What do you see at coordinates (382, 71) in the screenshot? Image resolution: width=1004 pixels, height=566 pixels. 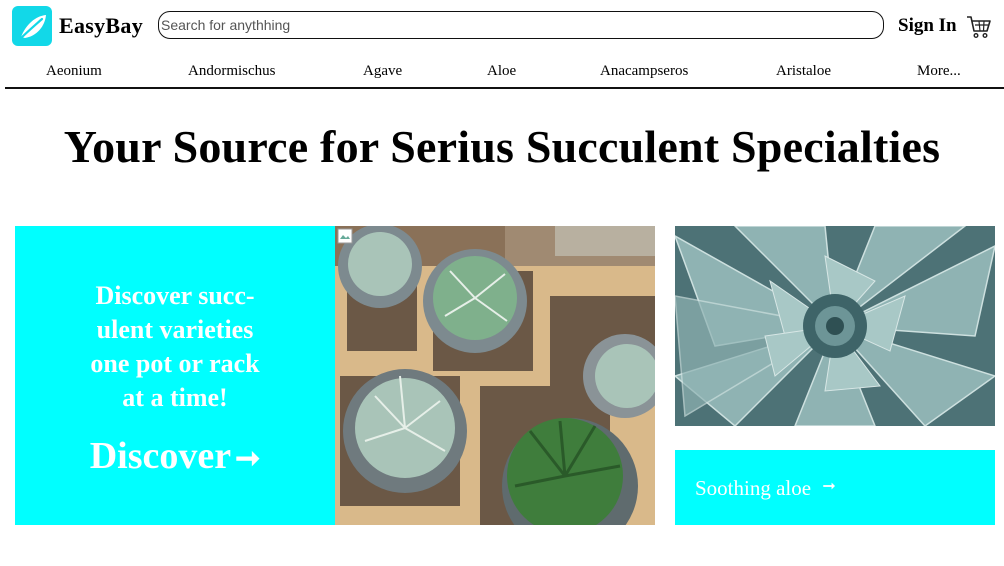 I see `nav-item-agave: Agave` at bounding box center [382, 71].